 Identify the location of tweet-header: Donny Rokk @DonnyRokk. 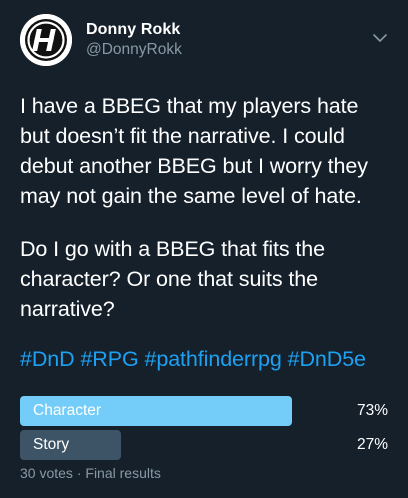
(205, 40).